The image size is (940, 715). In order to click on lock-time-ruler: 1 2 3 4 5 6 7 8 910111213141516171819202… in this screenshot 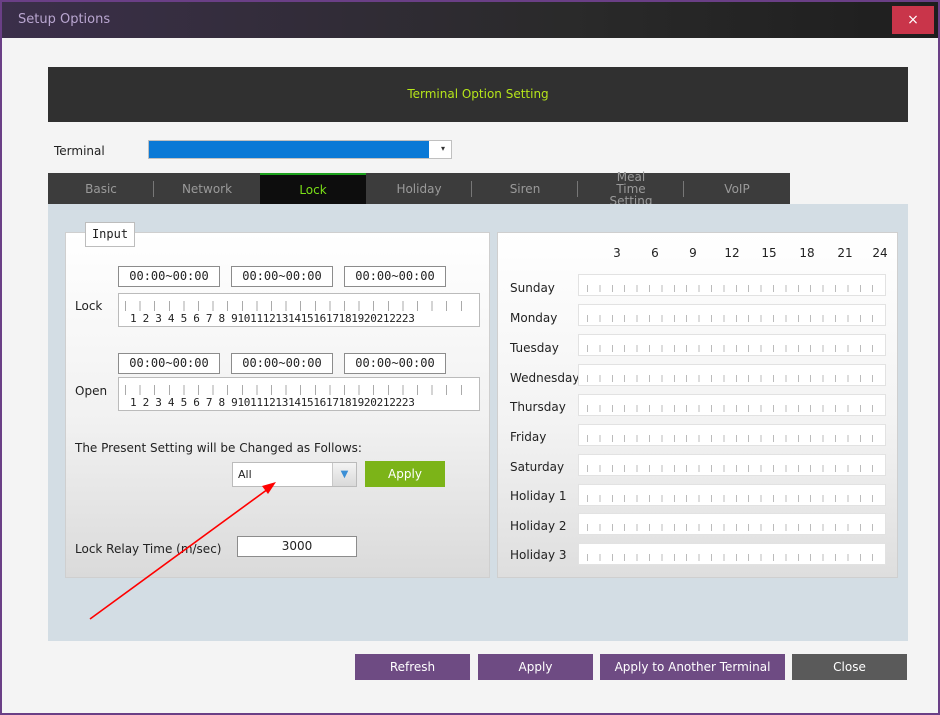, I will do `click(299, 310)`.